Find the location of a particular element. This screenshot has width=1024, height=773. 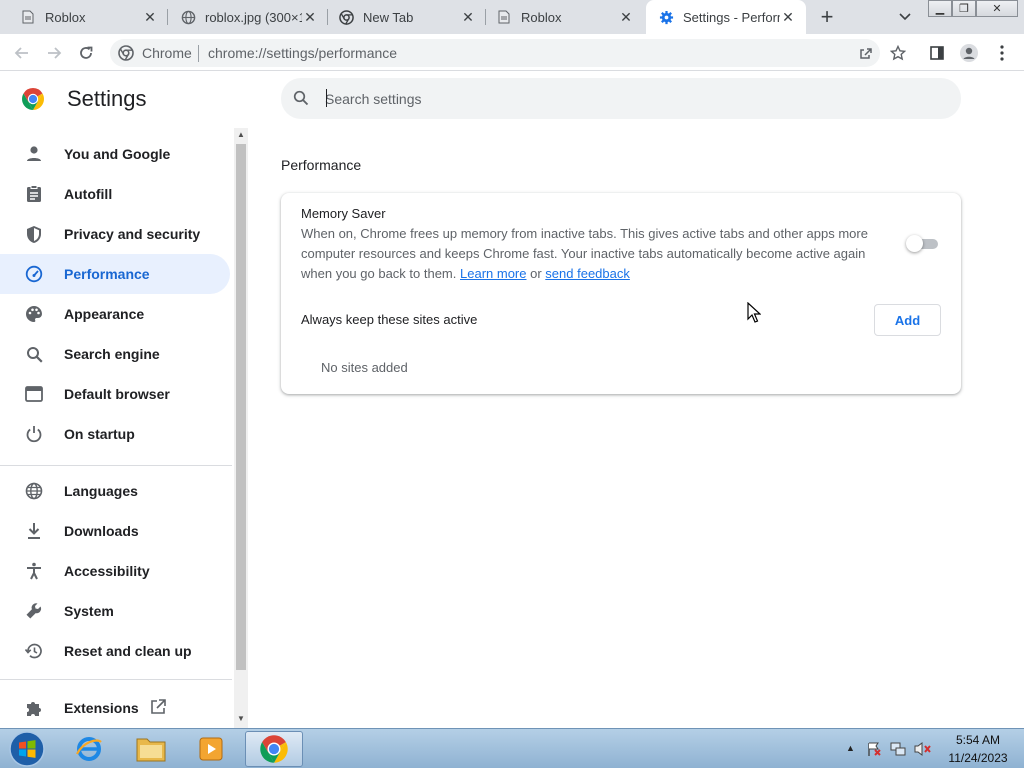

sidebar-item-privacy-and-security: Privacy and security is located at coordinates (115, 234).